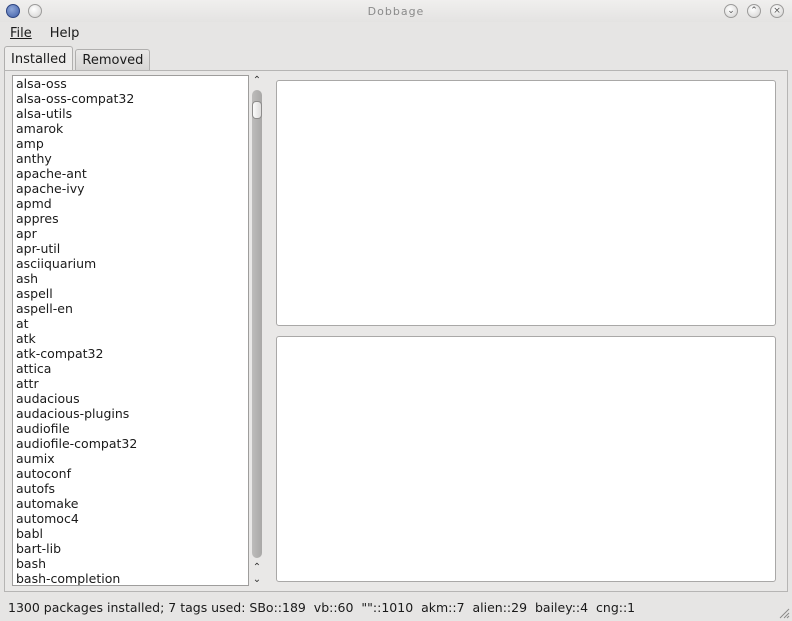 The image size is (792, 621). I want to click on list-item: atk-compat32, so click(130, 353).